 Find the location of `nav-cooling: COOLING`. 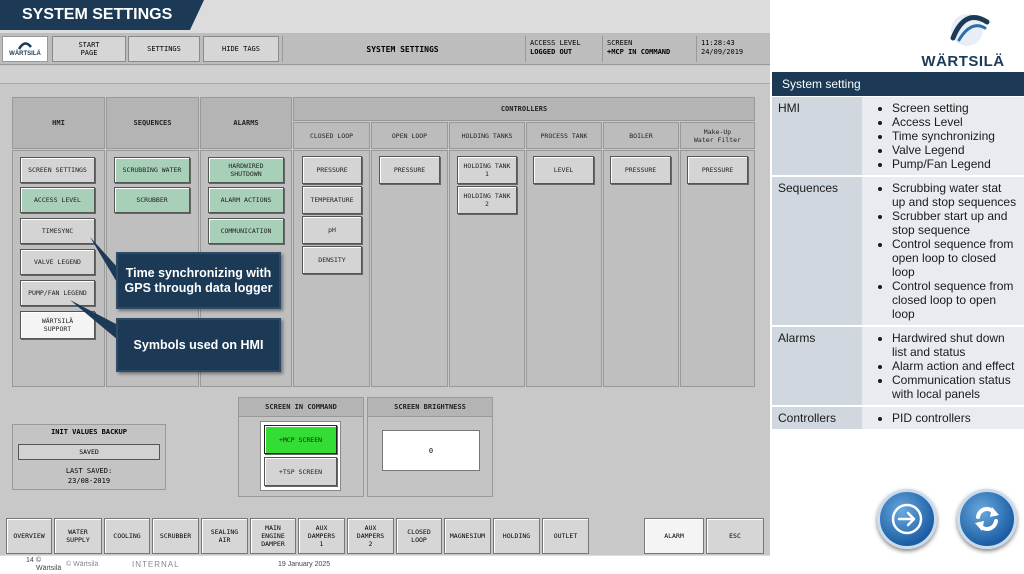

nav-cooling: COOLING is located at coordinates (127, 536).